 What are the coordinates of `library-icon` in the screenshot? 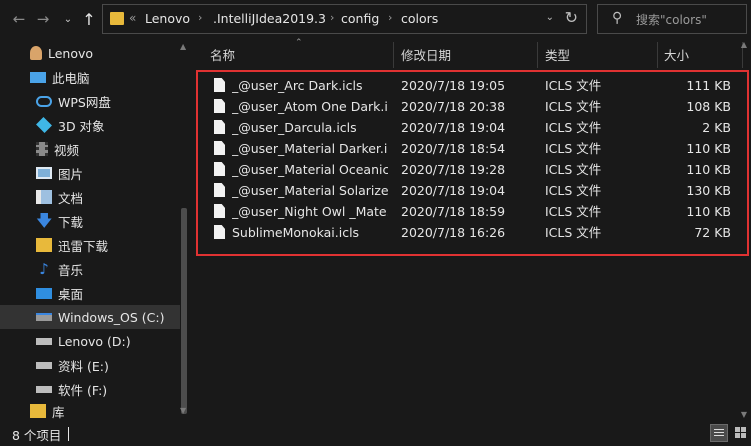 It's located at (38, 411).